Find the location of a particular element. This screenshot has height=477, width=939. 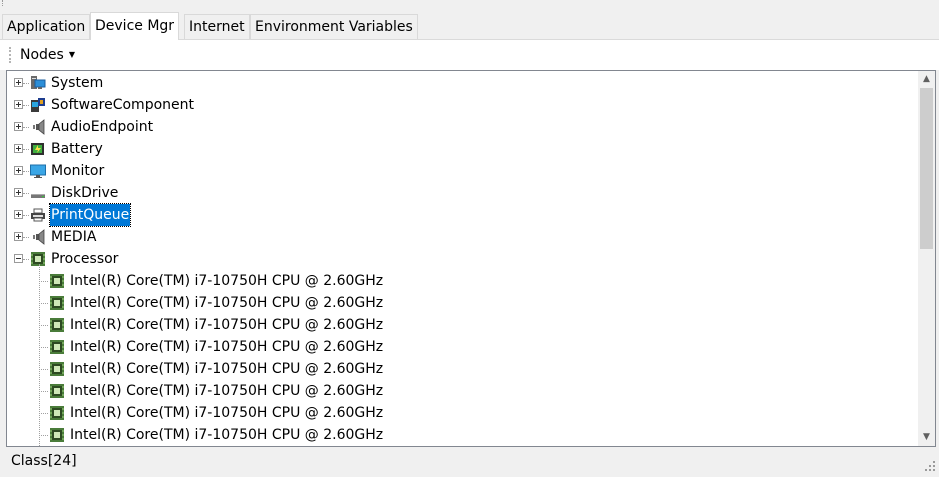

tree-node-label: AudioEndpoint is located at coordinates (102, 127).